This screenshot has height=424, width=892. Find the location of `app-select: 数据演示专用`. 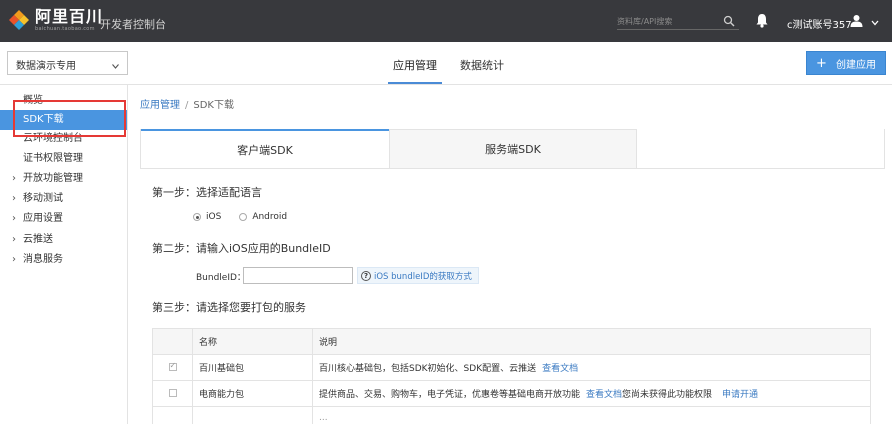

app-select: 数据演示专用 is located at coordinates (67, 63).